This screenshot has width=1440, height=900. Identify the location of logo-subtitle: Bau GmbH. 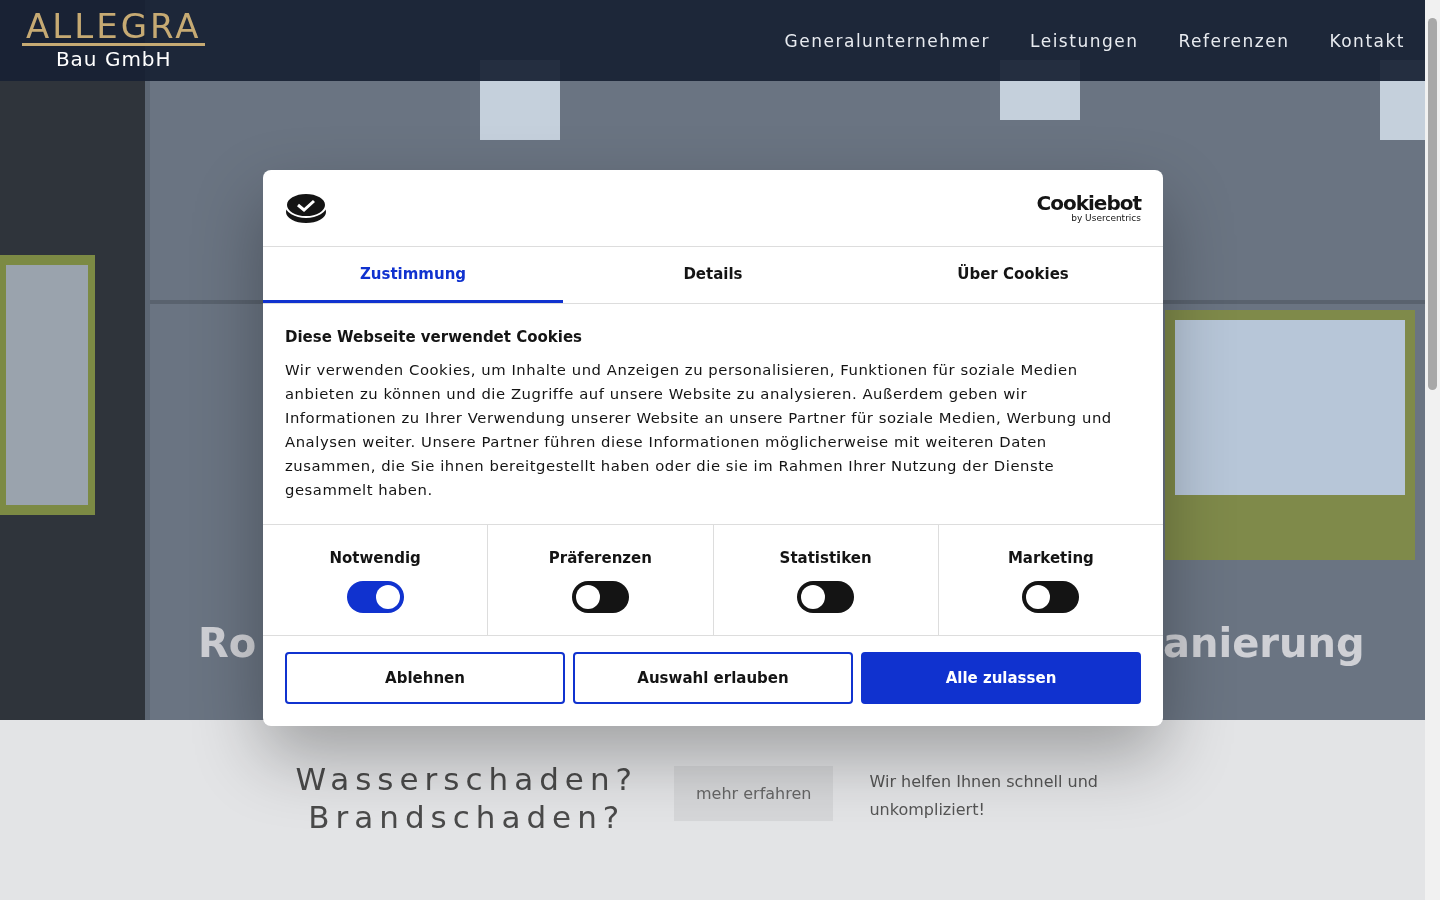
(113, 59).